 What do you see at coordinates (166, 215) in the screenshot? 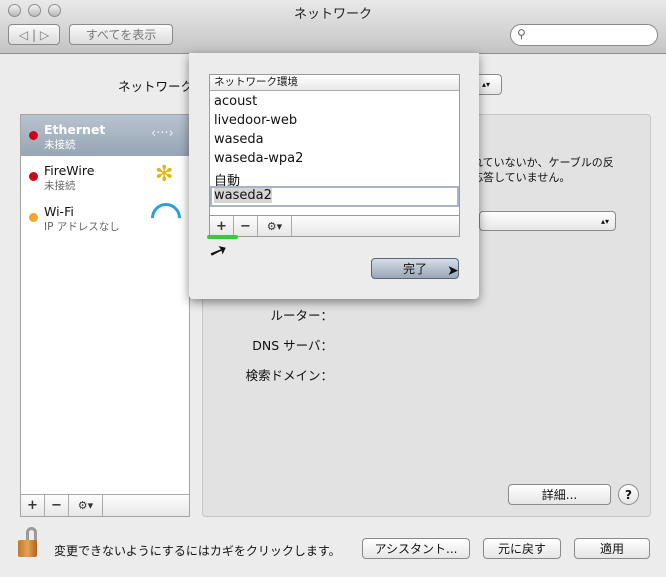
I see `wifi-icon` at bounding box center [166, 215].